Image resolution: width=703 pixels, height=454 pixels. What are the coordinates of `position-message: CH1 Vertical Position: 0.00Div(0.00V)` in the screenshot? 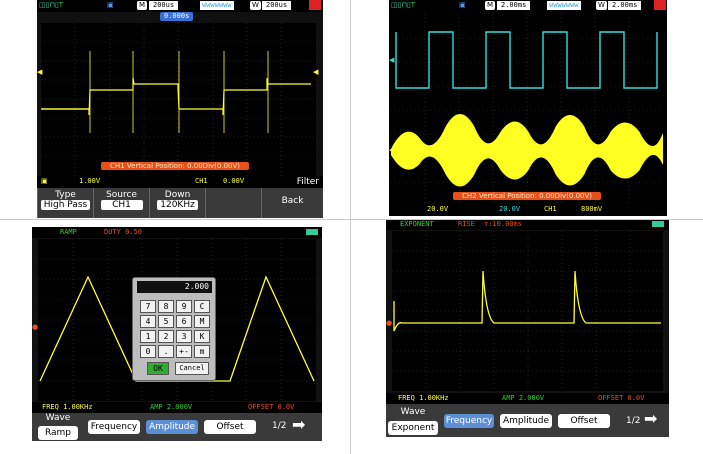 It's located at (175, 166).